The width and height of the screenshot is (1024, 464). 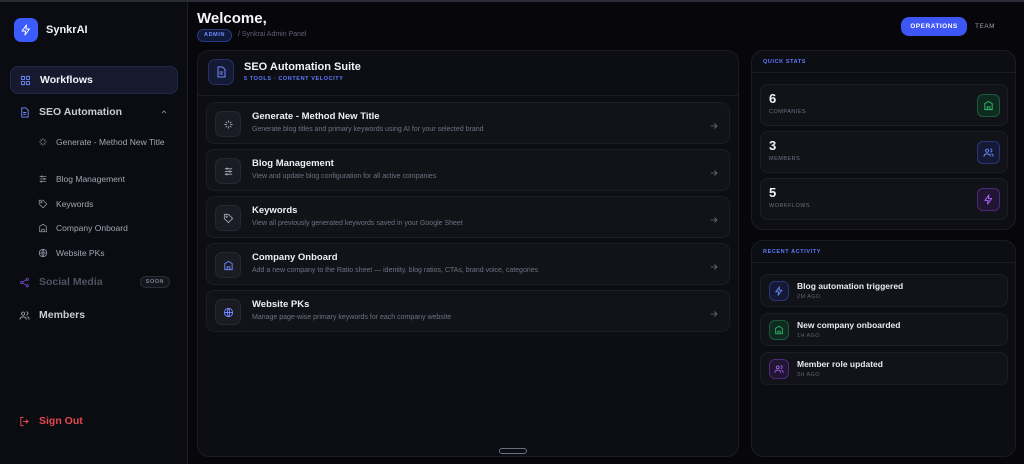 I want to click on soon-badge: SOON, so click(x=154, y=282).